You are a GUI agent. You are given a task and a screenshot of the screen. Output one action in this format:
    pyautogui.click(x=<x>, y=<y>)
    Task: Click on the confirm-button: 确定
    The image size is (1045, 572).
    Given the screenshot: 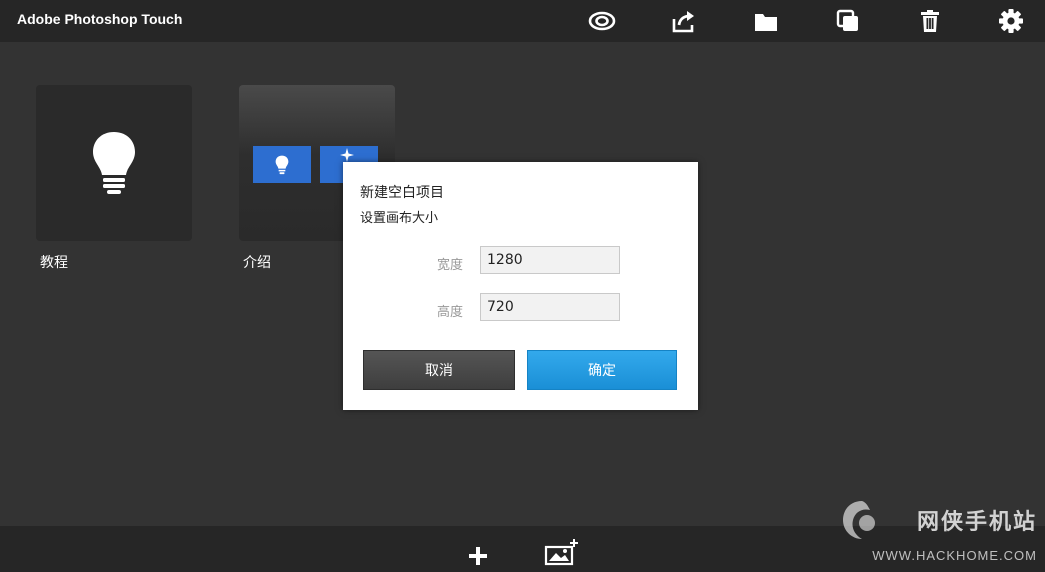 What is the action you would take?
    pyautogui.click(x=602, y=370)
    